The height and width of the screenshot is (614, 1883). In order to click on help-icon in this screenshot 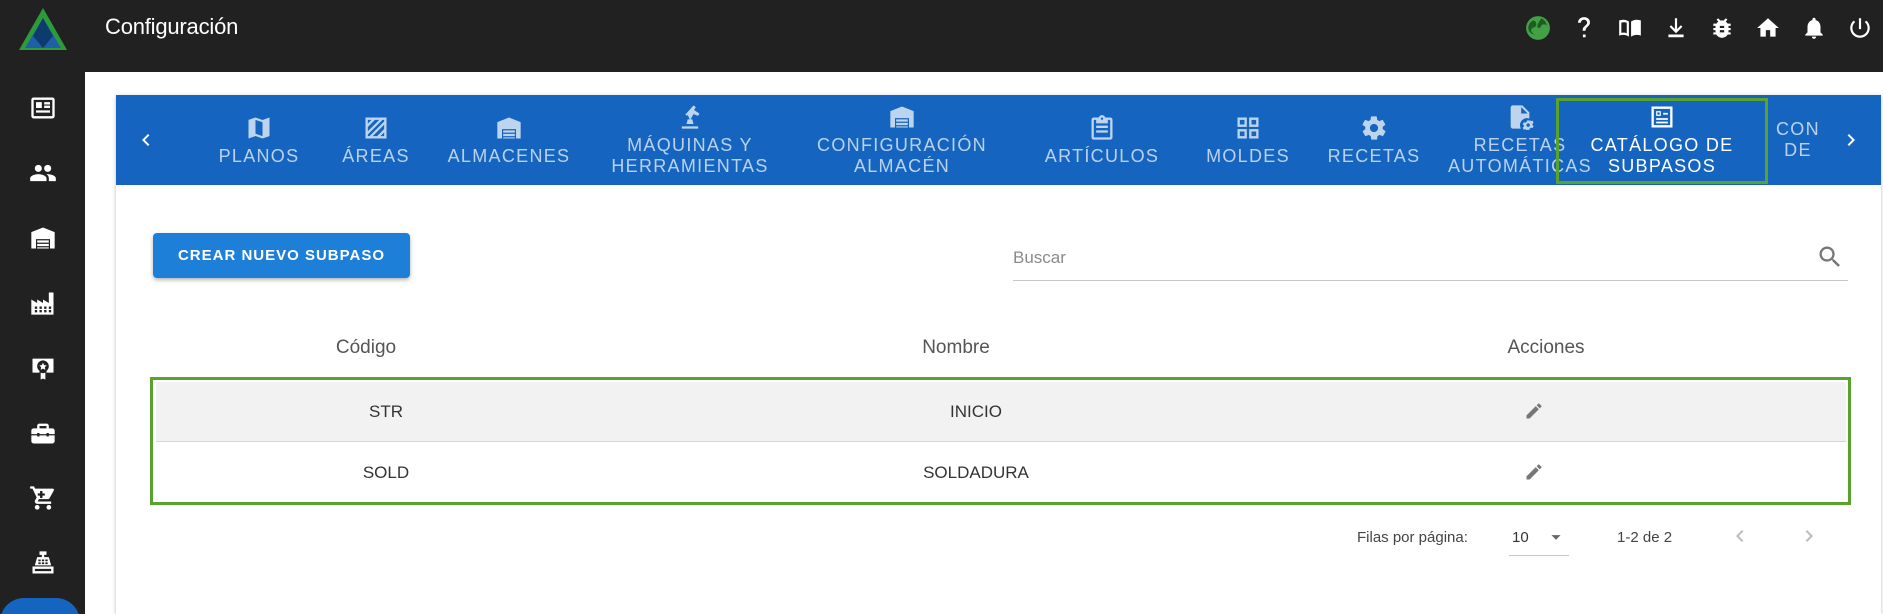, I will do `click(1584, 28)`.